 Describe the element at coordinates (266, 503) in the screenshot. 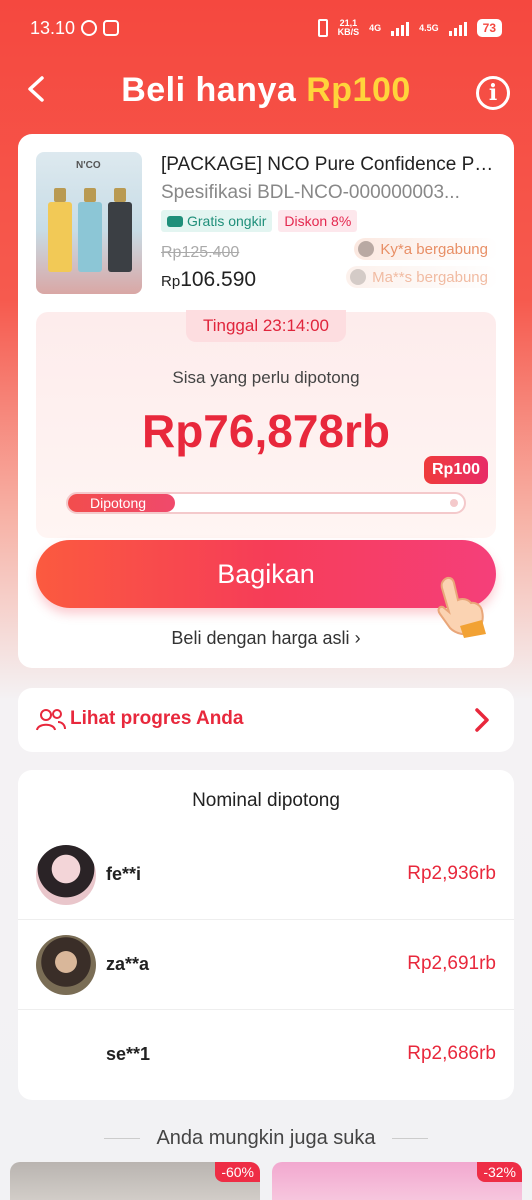

I see `cut-progress-bar: Dipotong` at that location.